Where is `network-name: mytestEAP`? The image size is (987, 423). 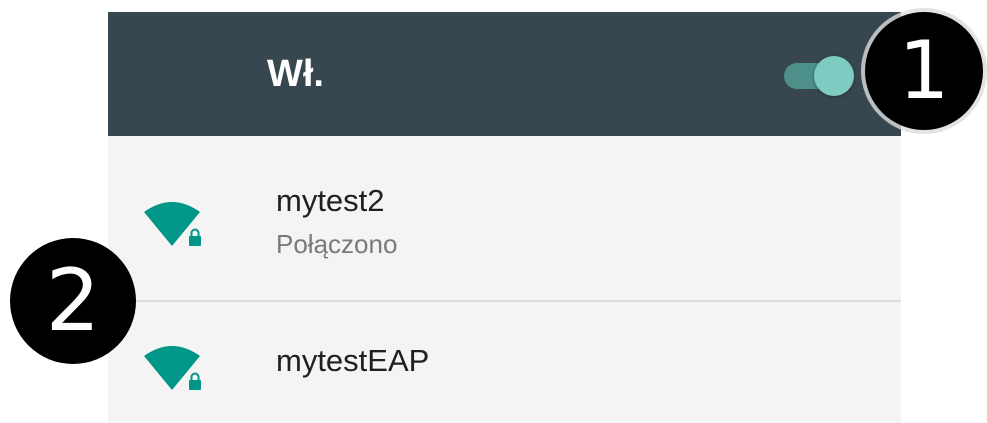
network-name: mytestEAP is located at coordinates (353, 360).